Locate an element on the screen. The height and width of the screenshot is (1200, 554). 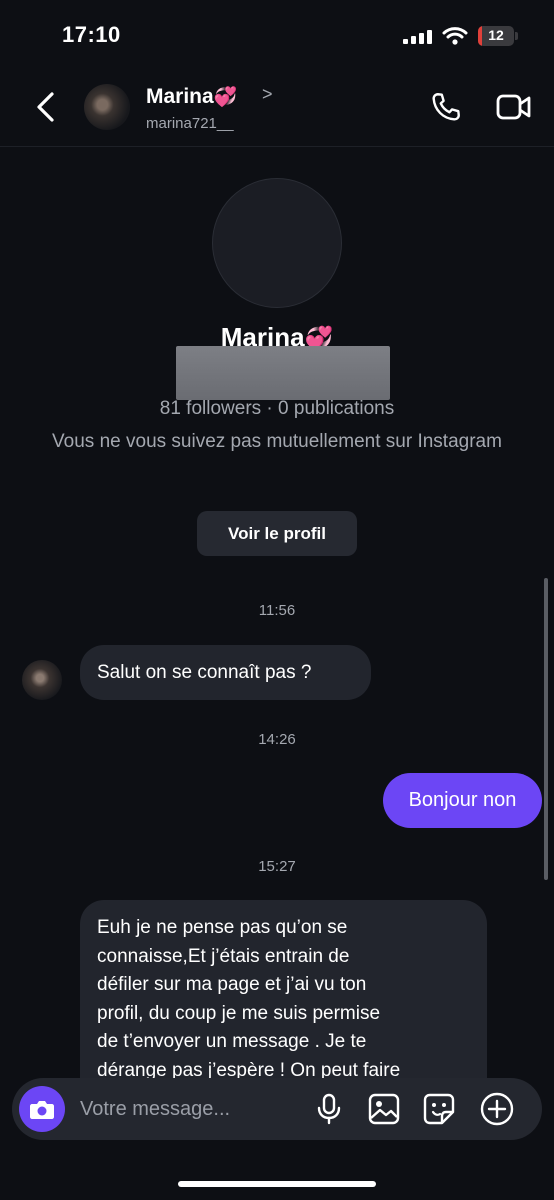
battery-level: 12 is located at coordinates (496, 35).